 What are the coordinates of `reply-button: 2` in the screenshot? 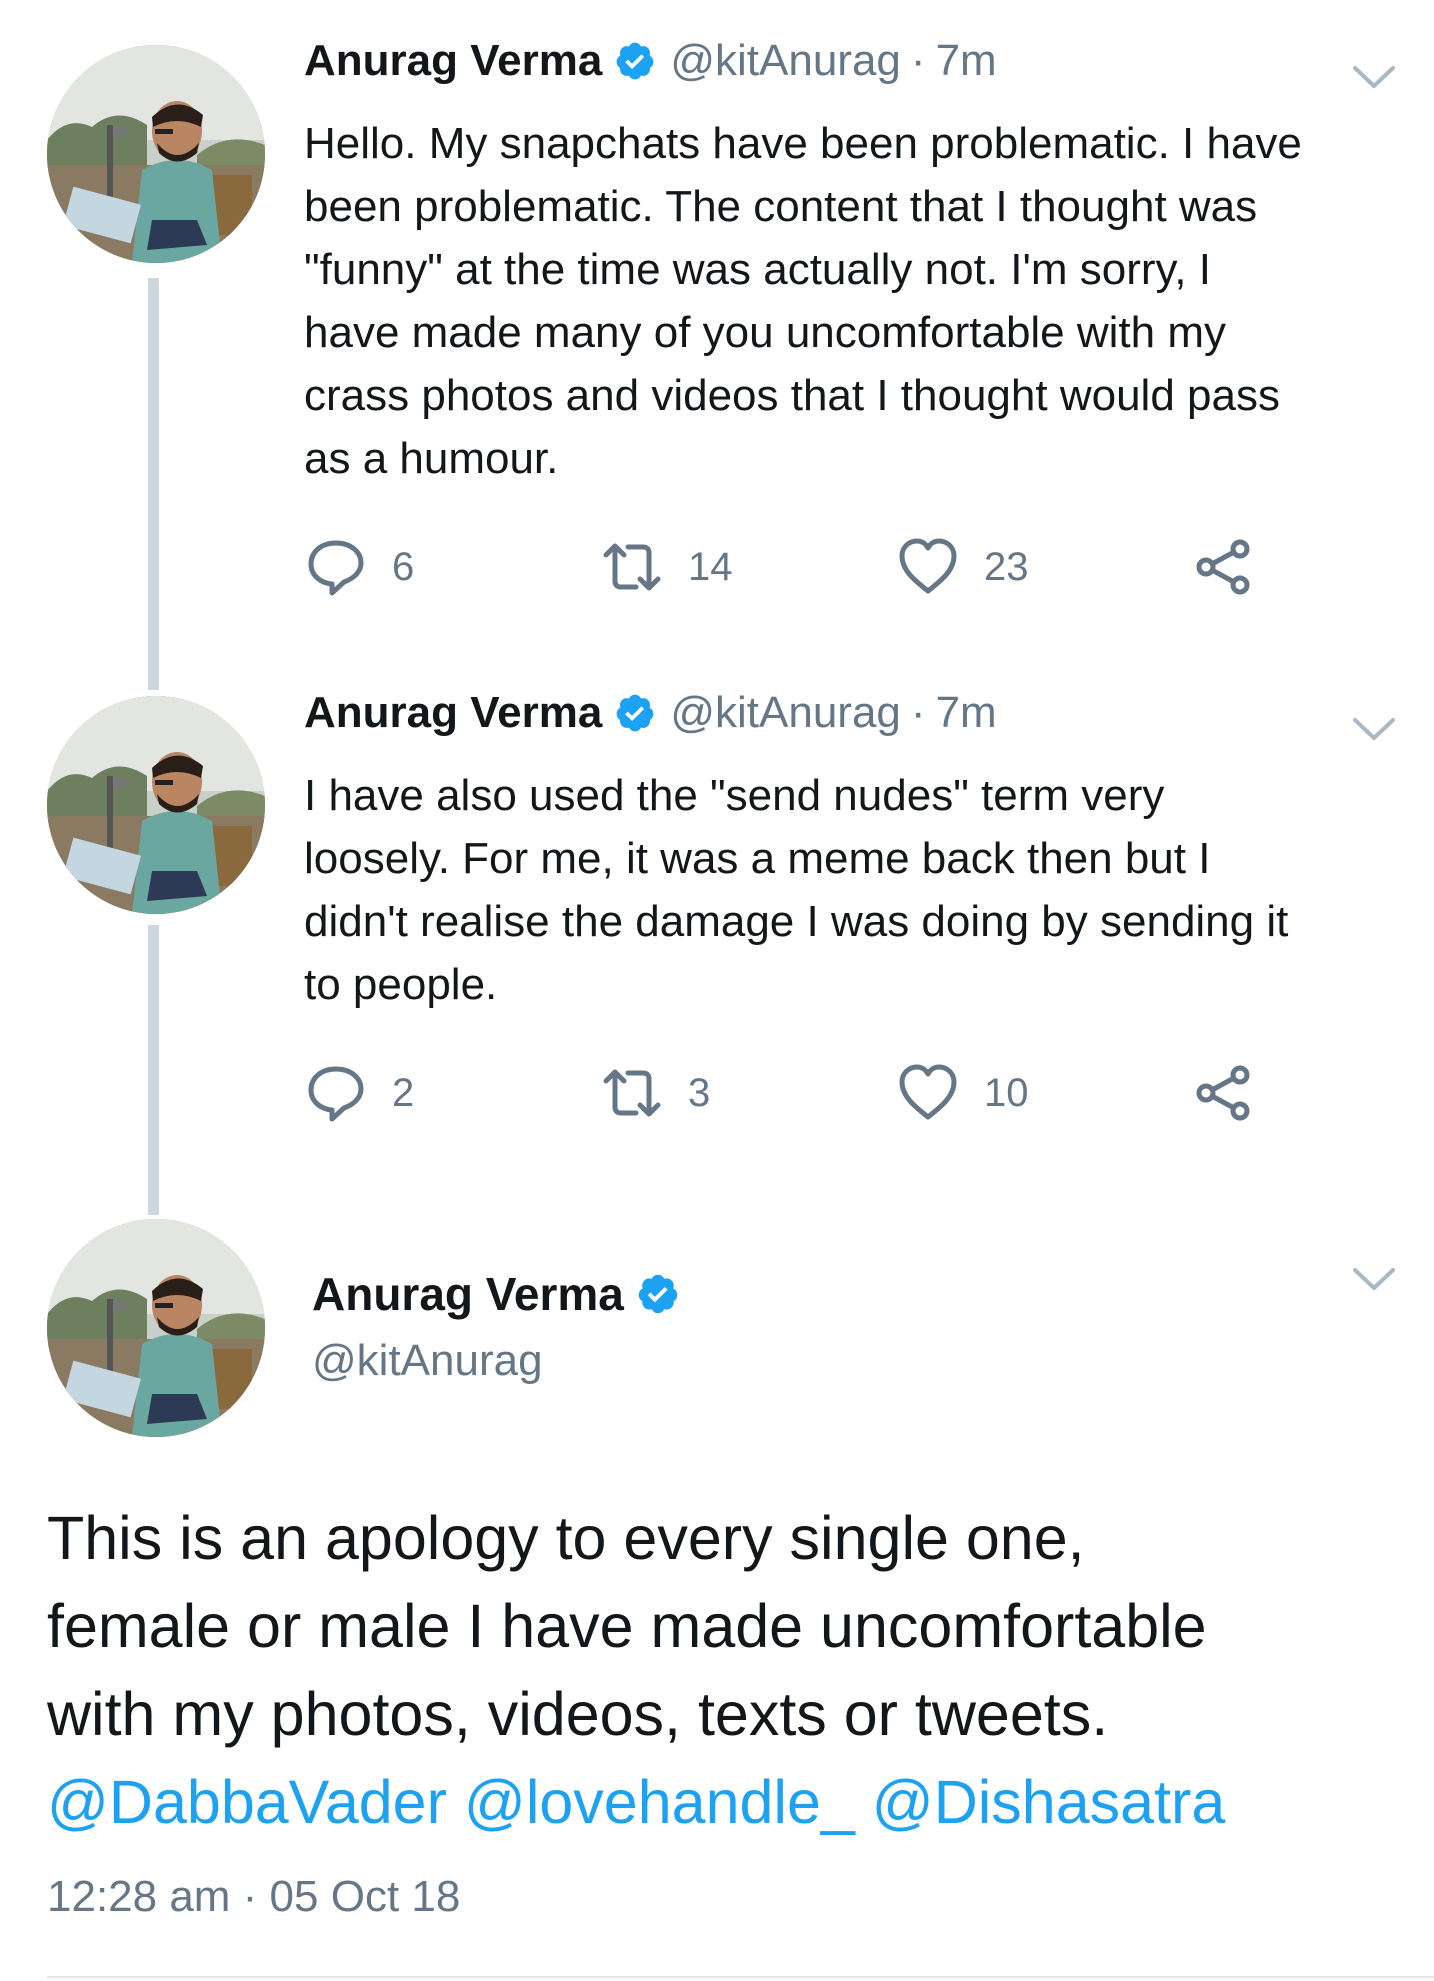 It's located at (359, 1093).